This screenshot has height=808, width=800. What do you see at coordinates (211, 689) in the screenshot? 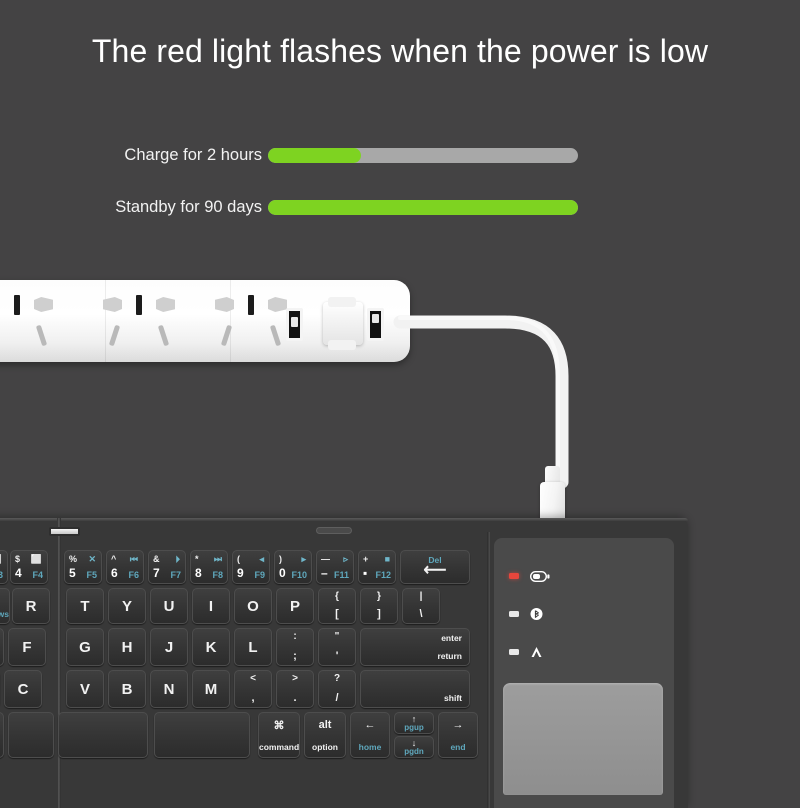
I see `key-b-m: M` at bounding box center [211, 689].